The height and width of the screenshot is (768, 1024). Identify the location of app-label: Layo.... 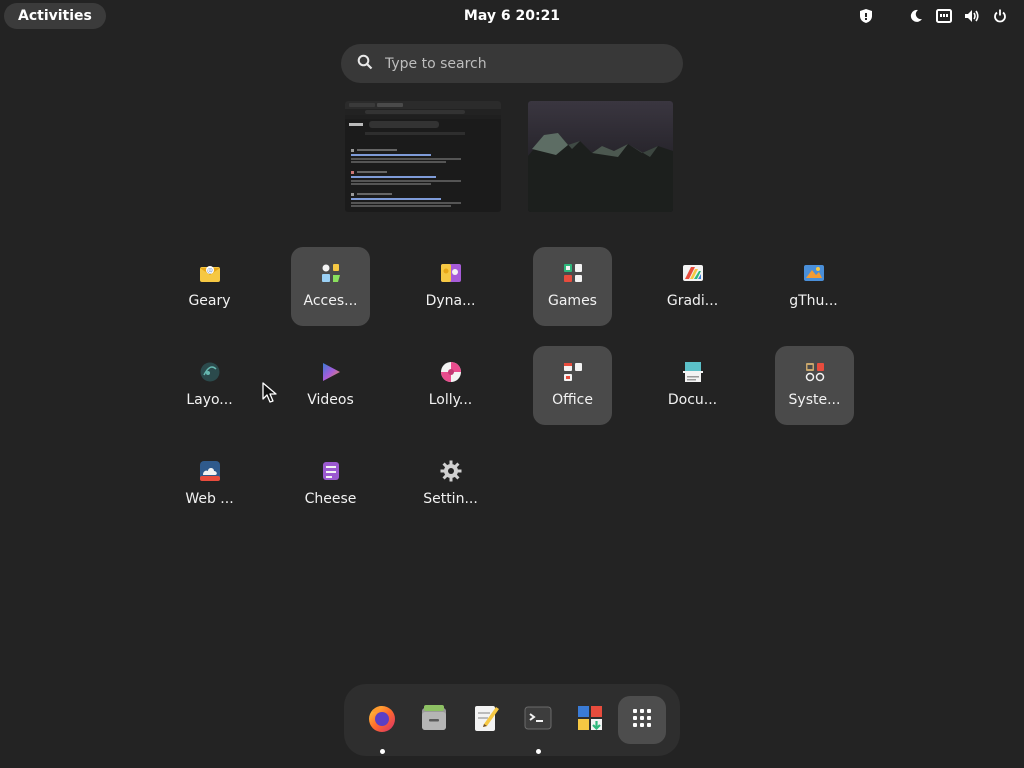
(209, 400).